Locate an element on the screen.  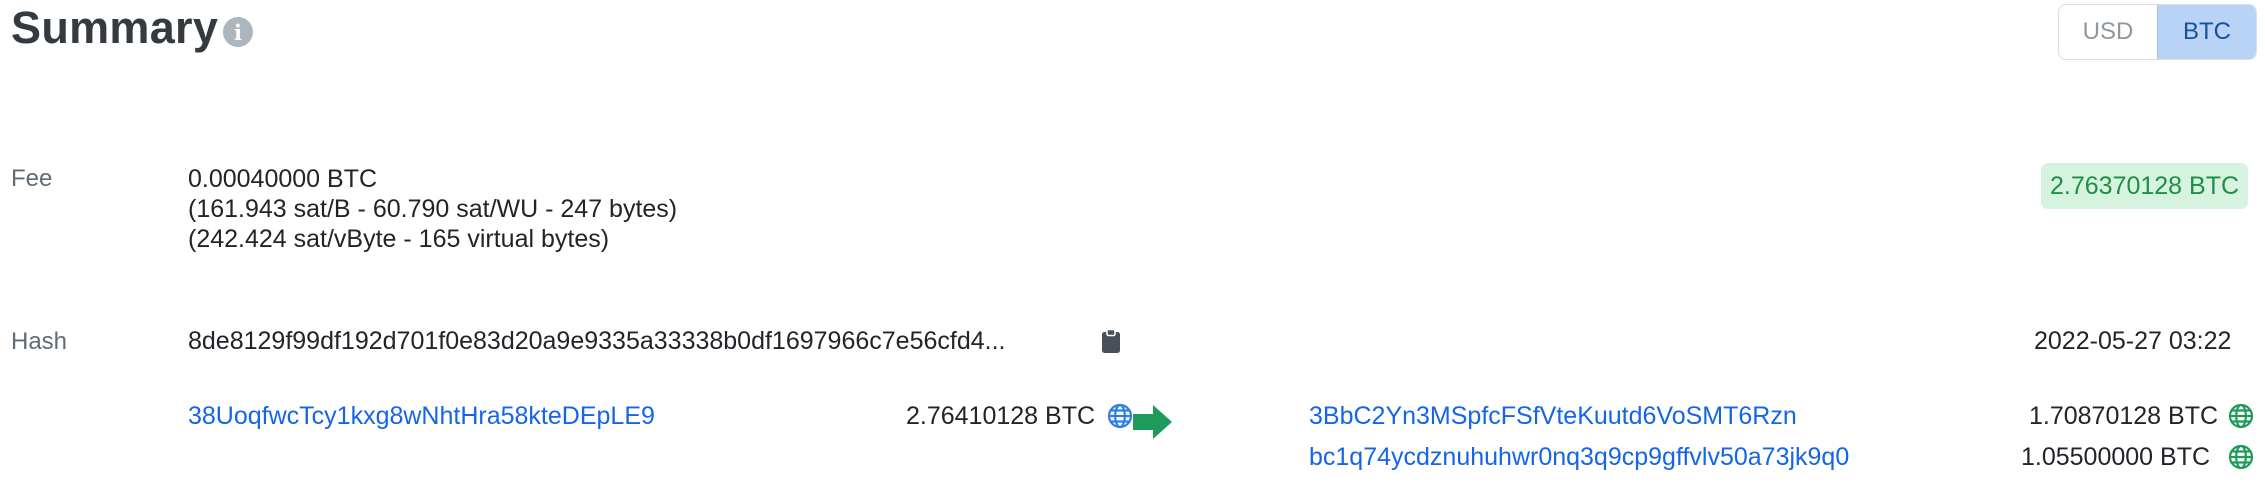
arrow-right-icon is located at coordinates (1153, 422).